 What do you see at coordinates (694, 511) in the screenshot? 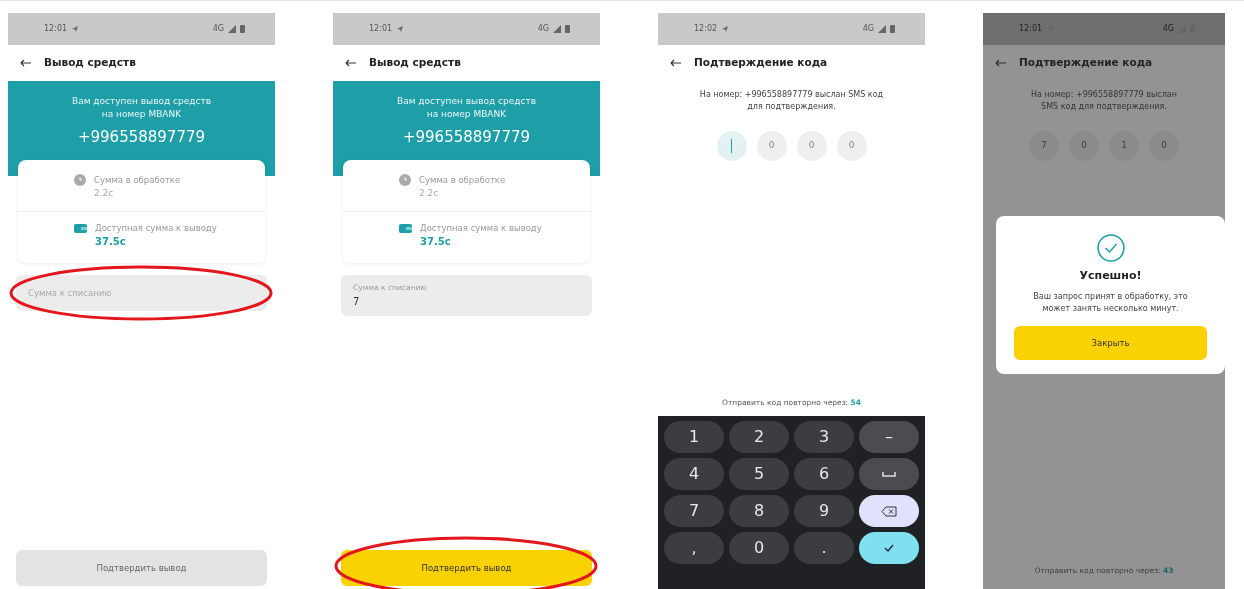
I see `keypad-key: 7` at bounding box center [694, 511].